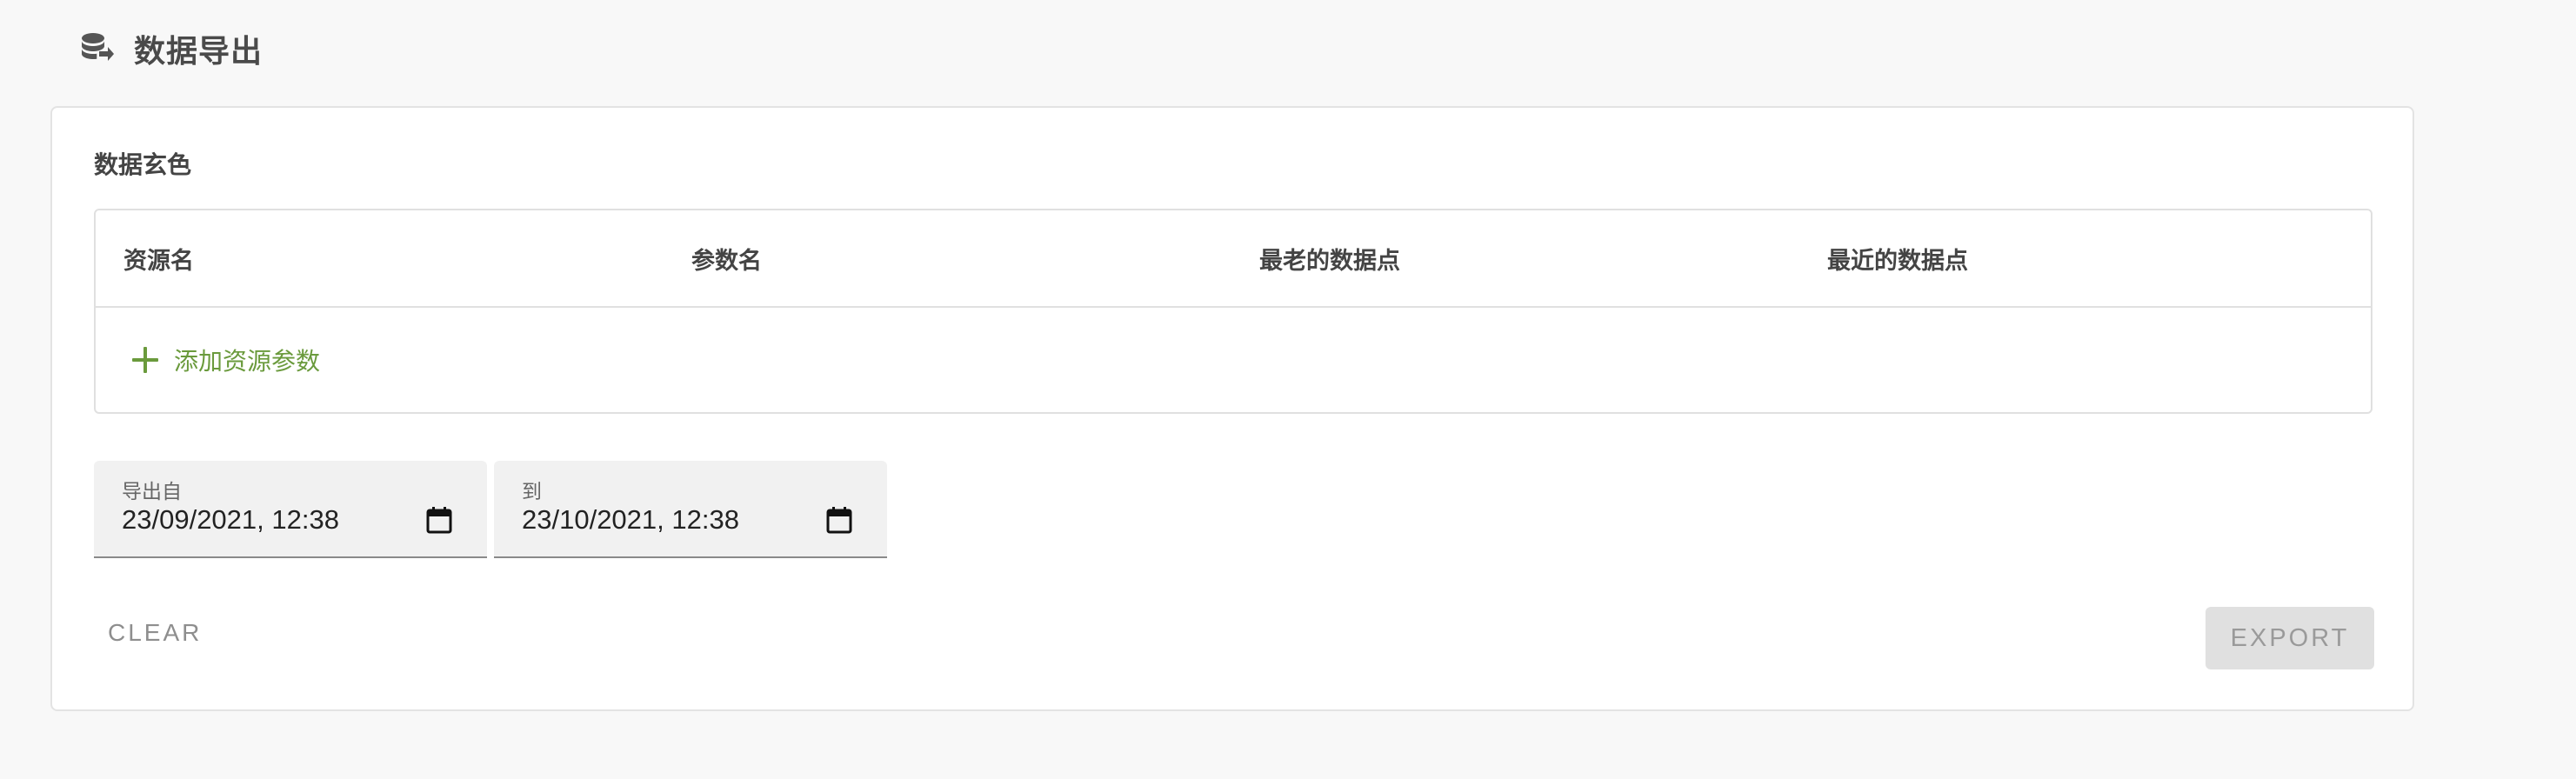 The image size is (2576, 779). What do you see at coordinates (1233, 360) in the screenshot?
I see `table-body: 添加资源参数` at bounding box center [1233, 360].